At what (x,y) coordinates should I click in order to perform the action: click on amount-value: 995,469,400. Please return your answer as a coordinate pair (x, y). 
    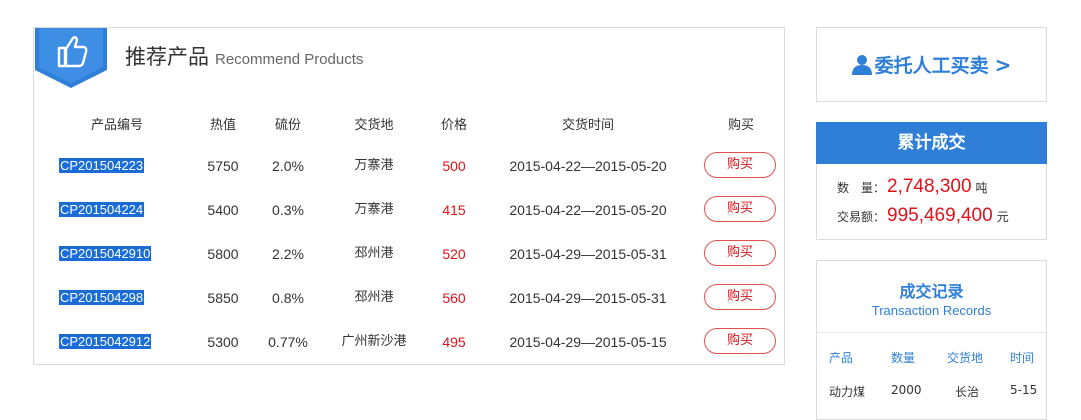
    Looking at the image, I should click on (940, 215).